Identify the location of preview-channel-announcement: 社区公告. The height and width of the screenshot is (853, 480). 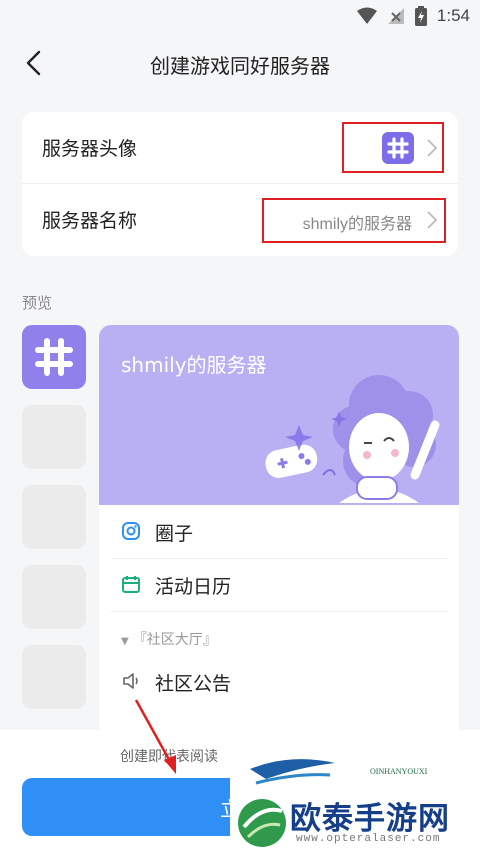
(279, 683).